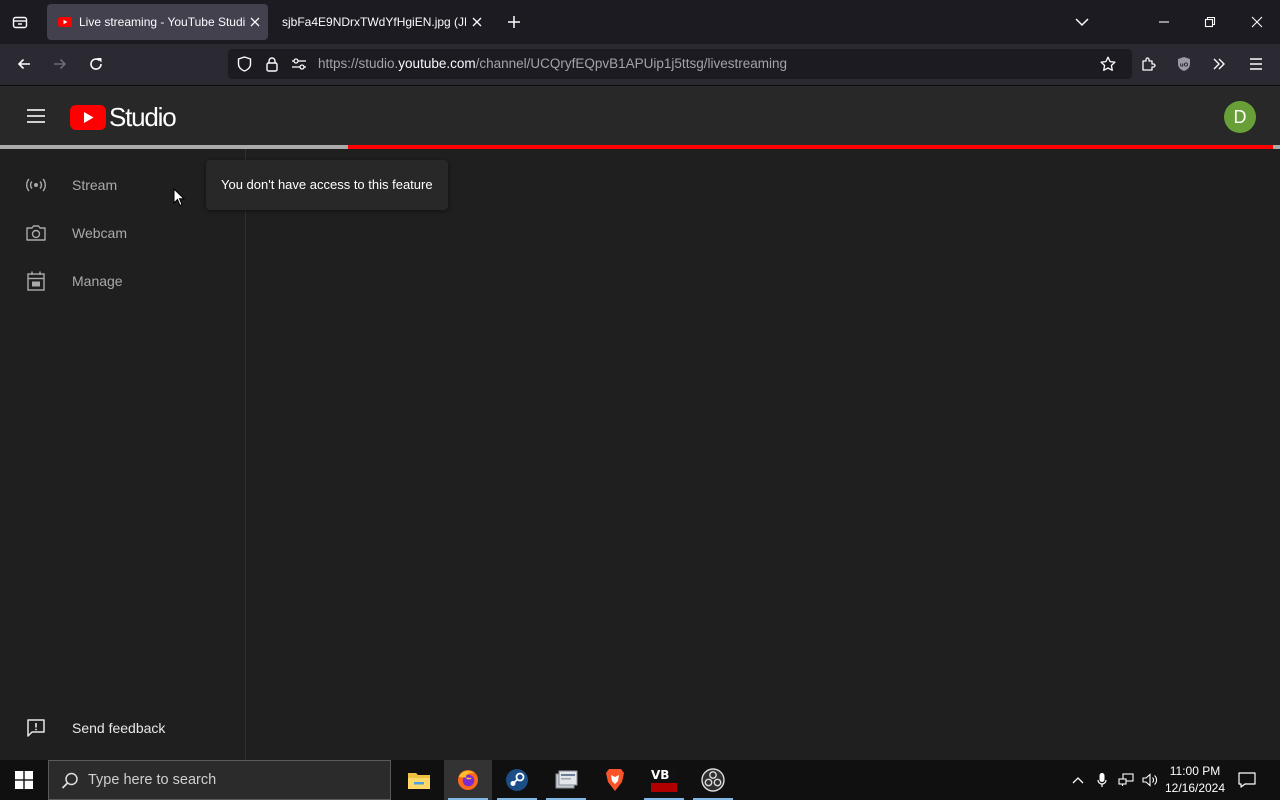 This screenshot has width=1280, height=800. Describe the element at coordinates (437, 63) in the screenshot. I see `url-domain: youtube.com` at that location.